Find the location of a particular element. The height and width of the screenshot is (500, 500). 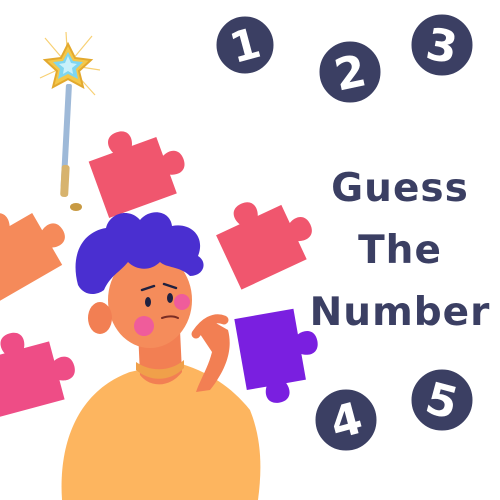

page-title: Guess The Number is located at coordinates (400, 251).